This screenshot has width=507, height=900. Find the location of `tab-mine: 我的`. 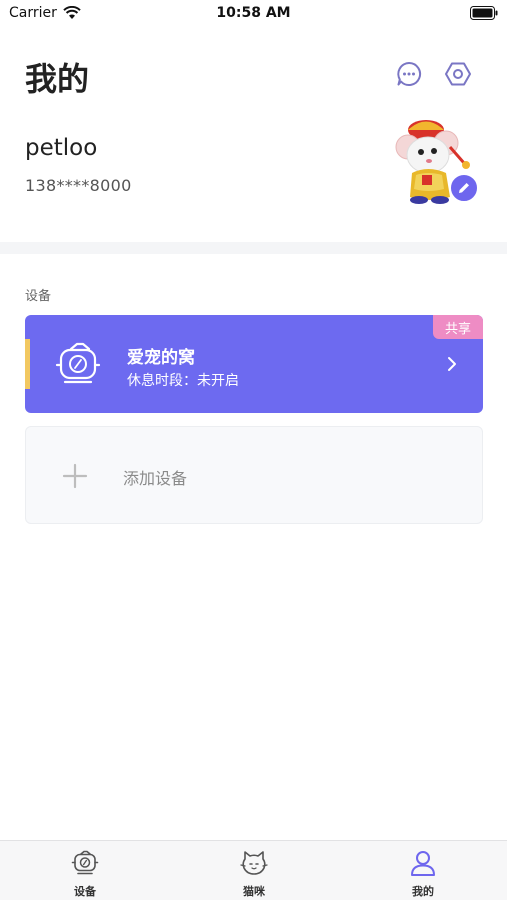

tab-mine: 我的 is located at coordinates (423, 870).